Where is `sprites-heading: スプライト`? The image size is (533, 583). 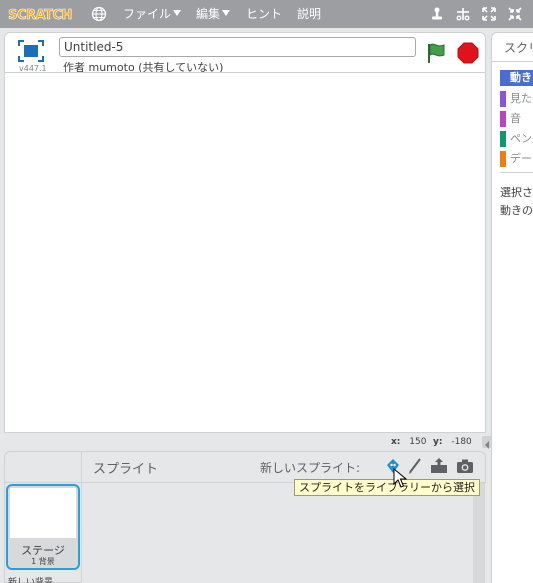 sprites-heading: スプライト is located at coordinates (126, 469).